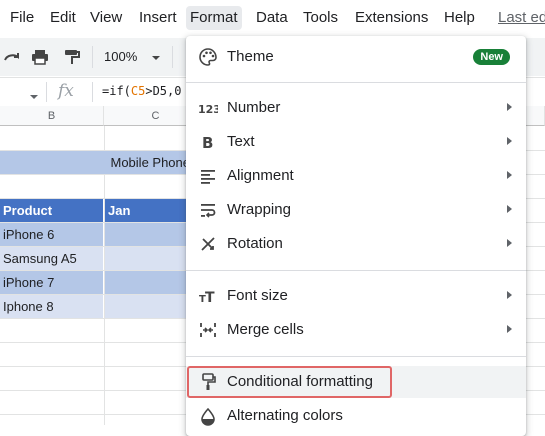 This screenshot has height=436, width=545. What do you see at coordinates (260, 175) in the screenshot?
I see `menu-item-label: Alignment` at bounding box center [260, 175].